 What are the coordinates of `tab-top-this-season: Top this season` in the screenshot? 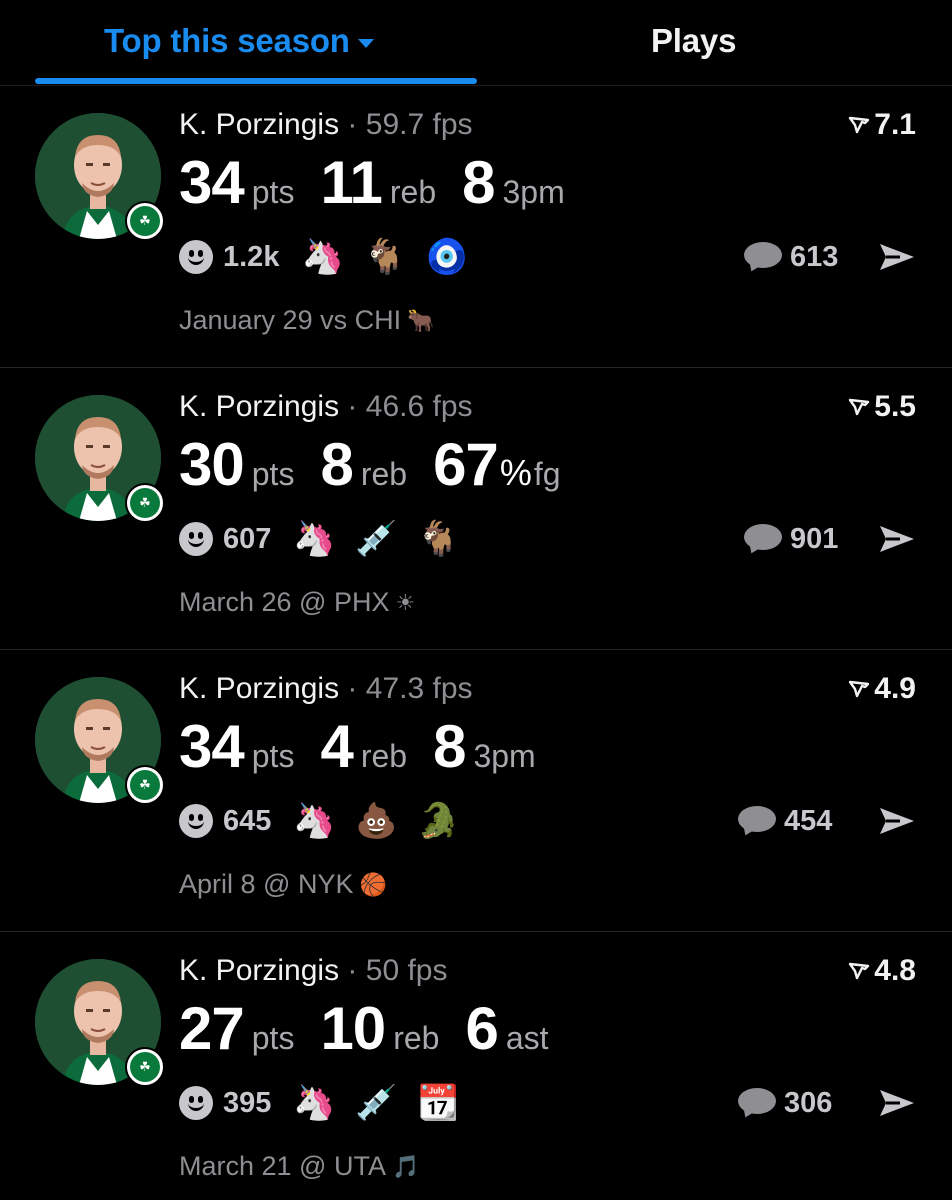 It's located at (239, 41).